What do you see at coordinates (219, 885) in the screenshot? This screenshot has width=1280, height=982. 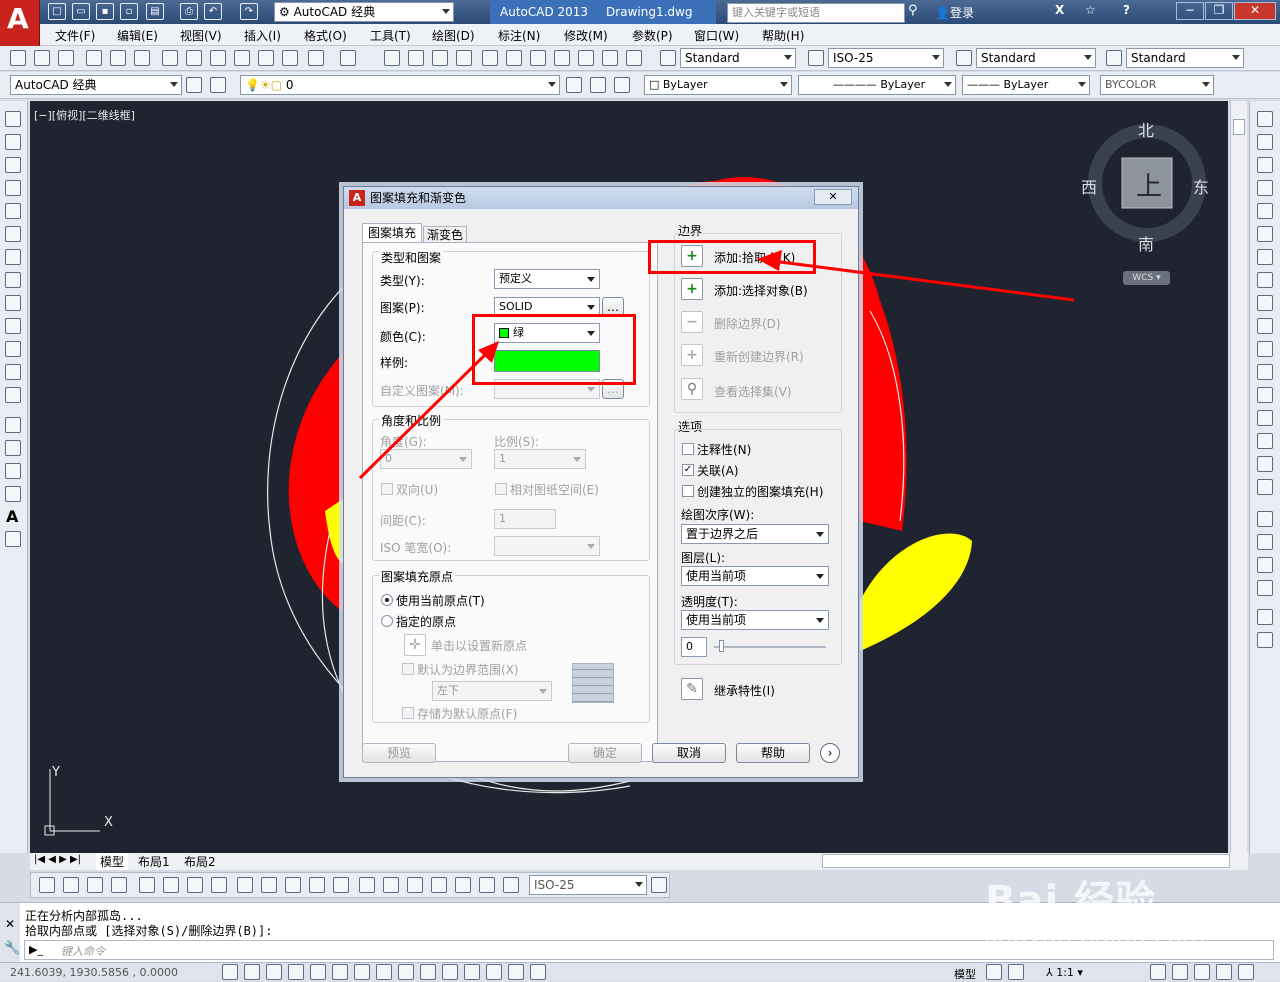 I see `dim-angular-icon` at bounding box center [219, 885].